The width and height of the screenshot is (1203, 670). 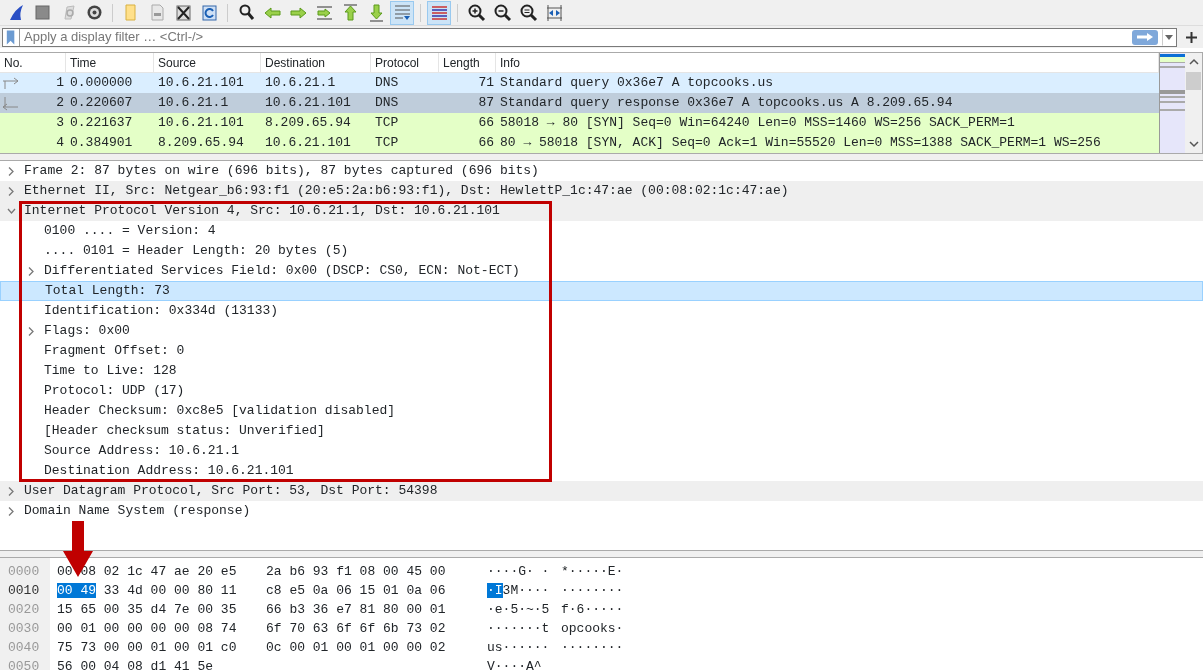 I want to click on tree-item: .... 0101 = Header Length: 20 bytes (5), so click(x=193, y=251).